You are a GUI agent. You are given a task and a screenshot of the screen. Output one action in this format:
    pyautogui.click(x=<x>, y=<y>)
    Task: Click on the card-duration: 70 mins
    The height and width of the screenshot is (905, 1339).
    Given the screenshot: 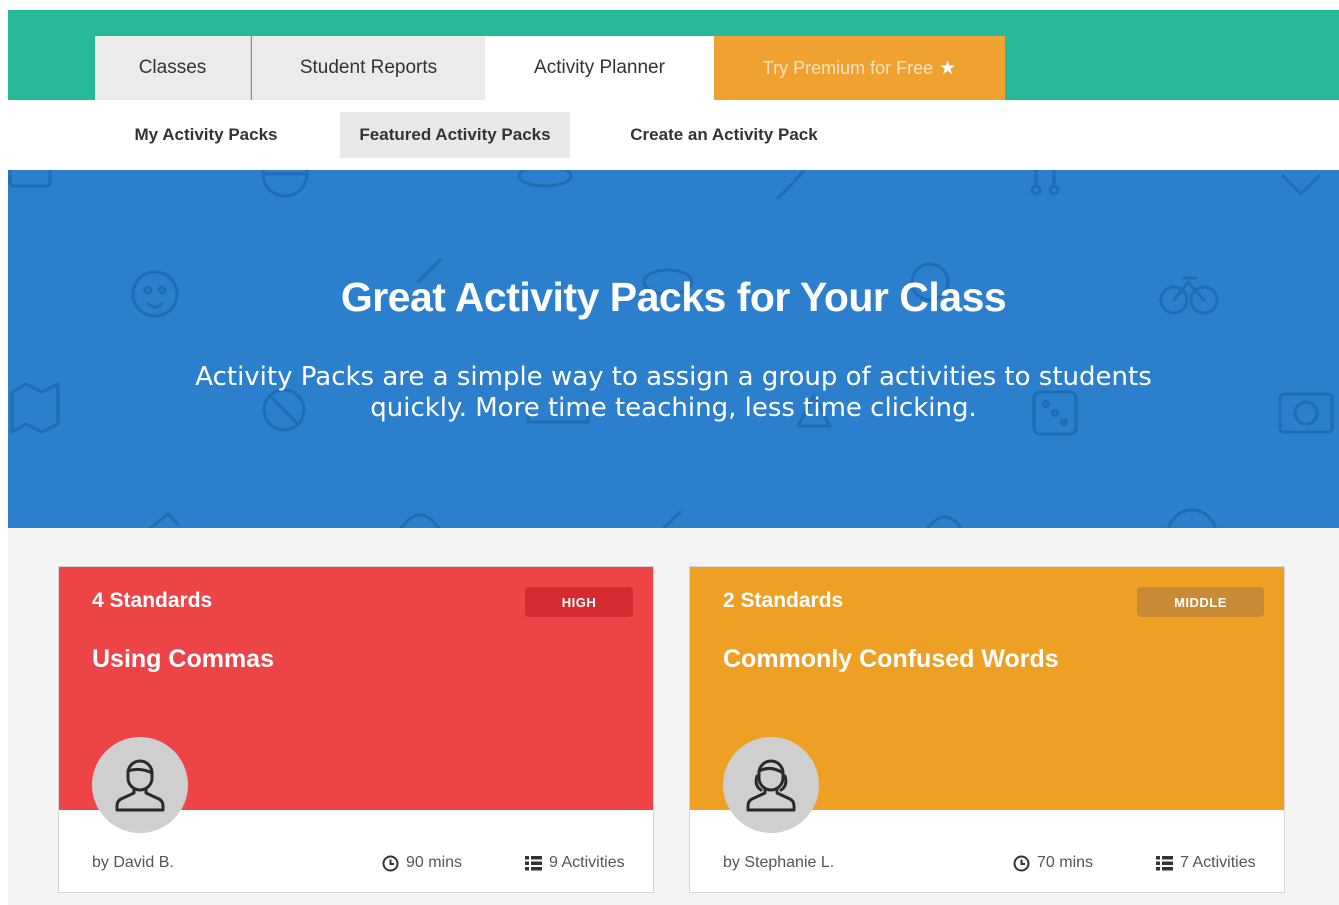 What is the action you would take?
    pyautogui.click(x=1053, y=863)
    